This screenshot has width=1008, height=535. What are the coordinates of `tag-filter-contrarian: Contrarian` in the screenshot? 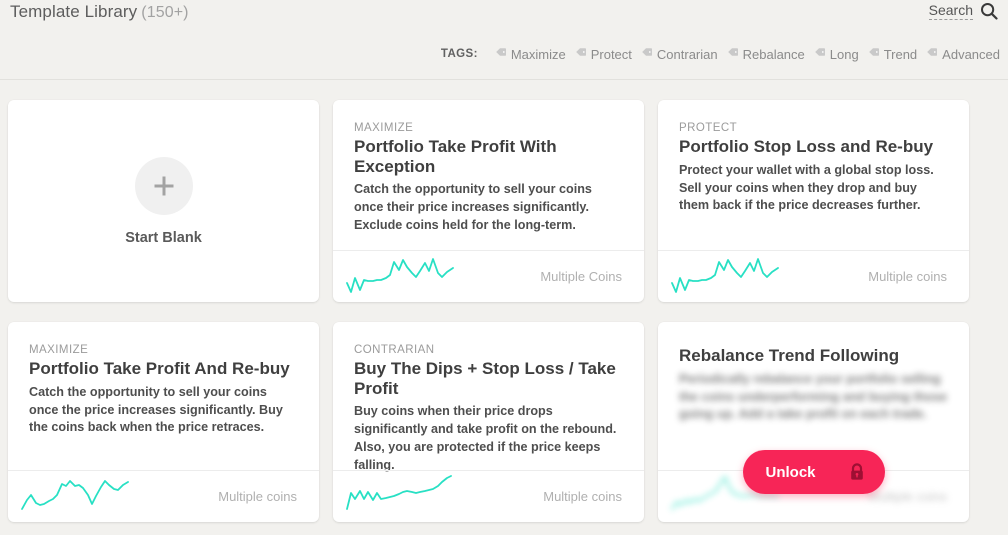 It's located at (679, 54).